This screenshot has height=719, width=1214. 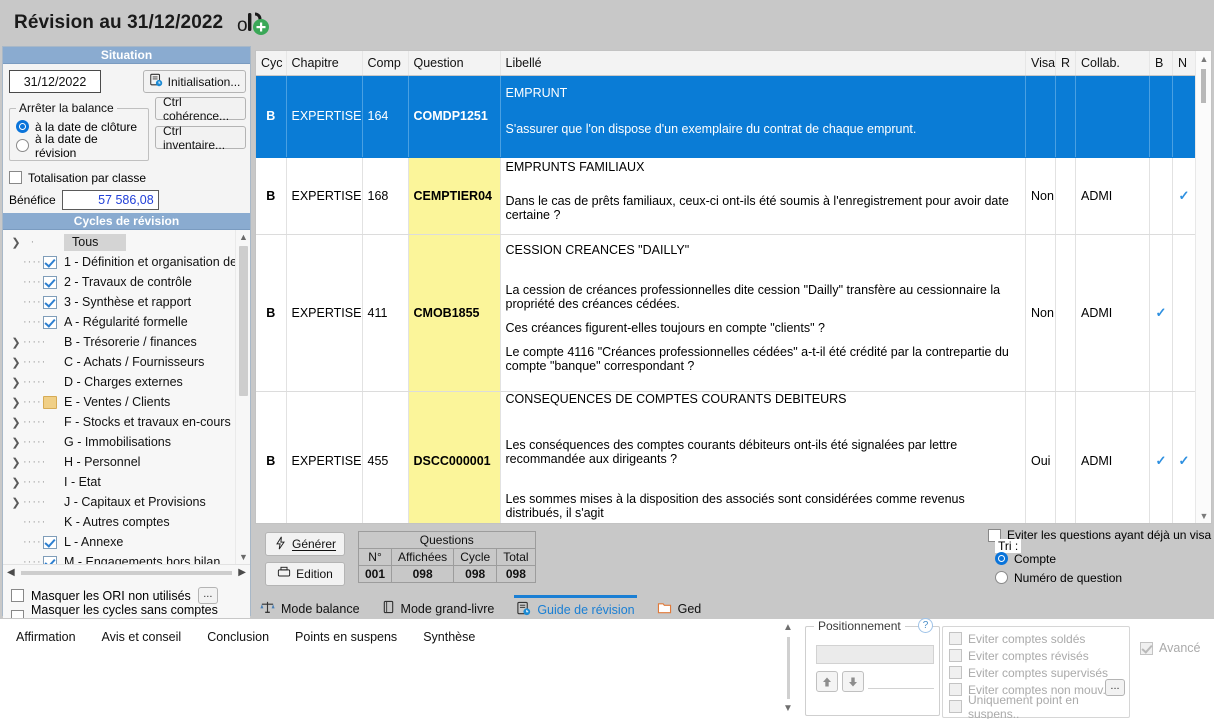 What do you see at coordinates (119, 542) in the screenshot?
I see `cycle-tree-item: ····· L - Annexe` at bounding box center [119, 542].